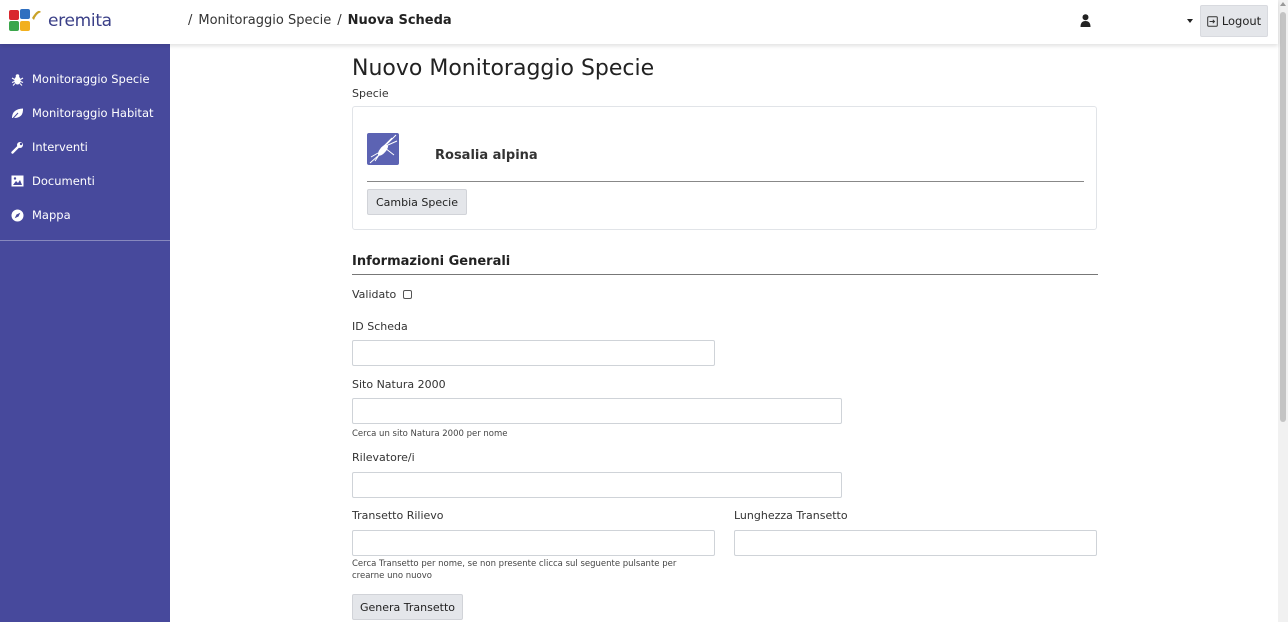 This screenshot has height=622, width=1288. Describe the element at coordinates (399, 20) in the screenshot. I see `breadcrumb-current: Nuova Scheda` at that location.